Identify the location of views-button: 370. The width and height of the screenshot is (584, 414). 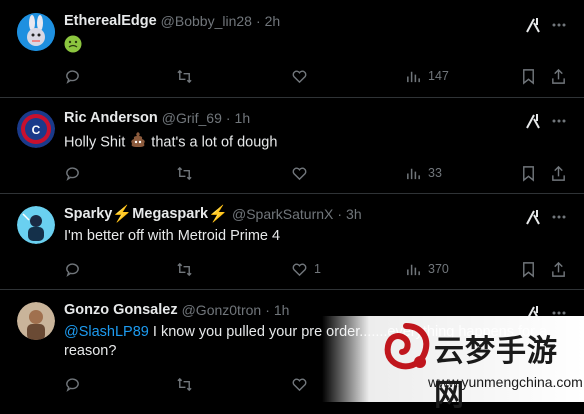
(427, 269).